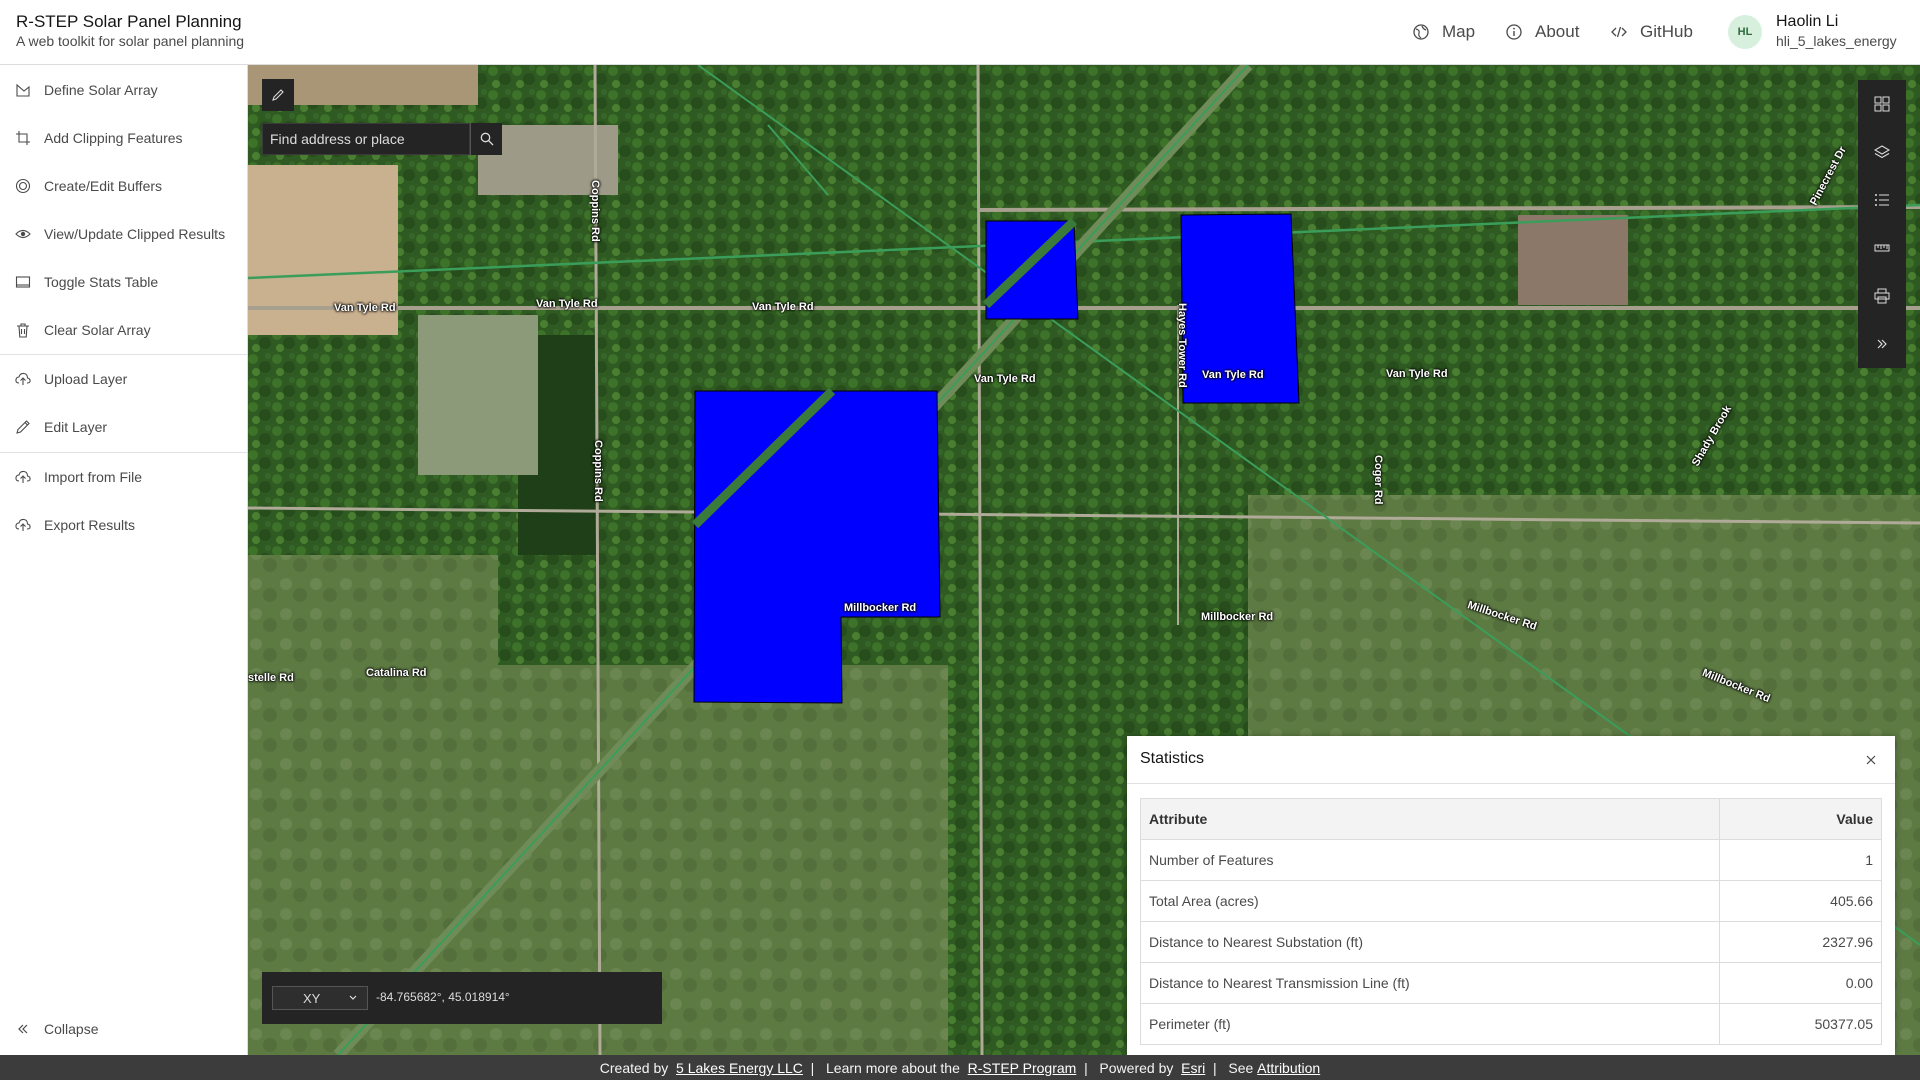 Image resolution: width=1920 pixels, height=1080 pixels. Describe the element at coordinates (366, 139) in the screenshot. I see `search-input` at that location.